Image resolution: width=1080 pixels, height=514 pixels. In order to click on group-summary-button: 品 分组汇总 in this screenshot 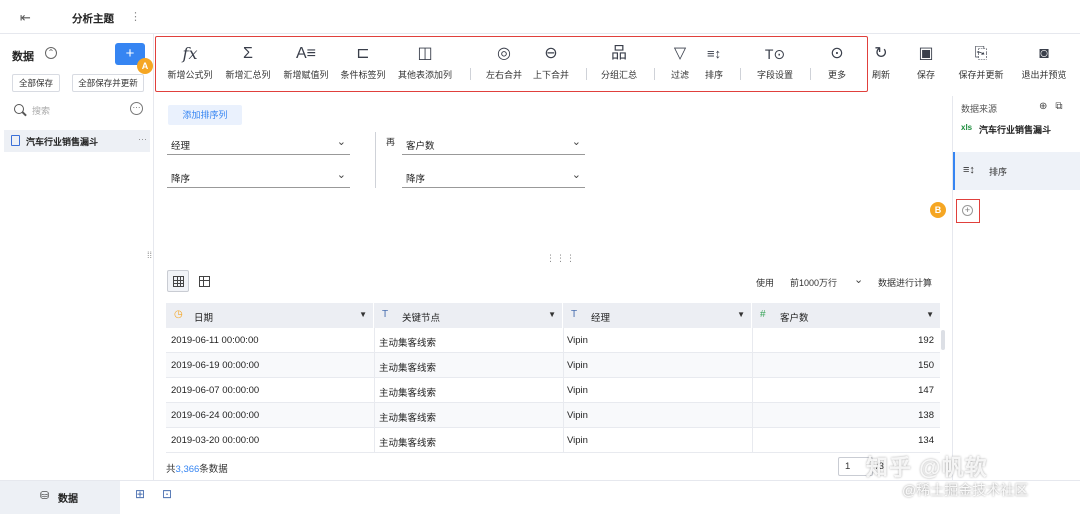, I will do `click(619, 62)`.